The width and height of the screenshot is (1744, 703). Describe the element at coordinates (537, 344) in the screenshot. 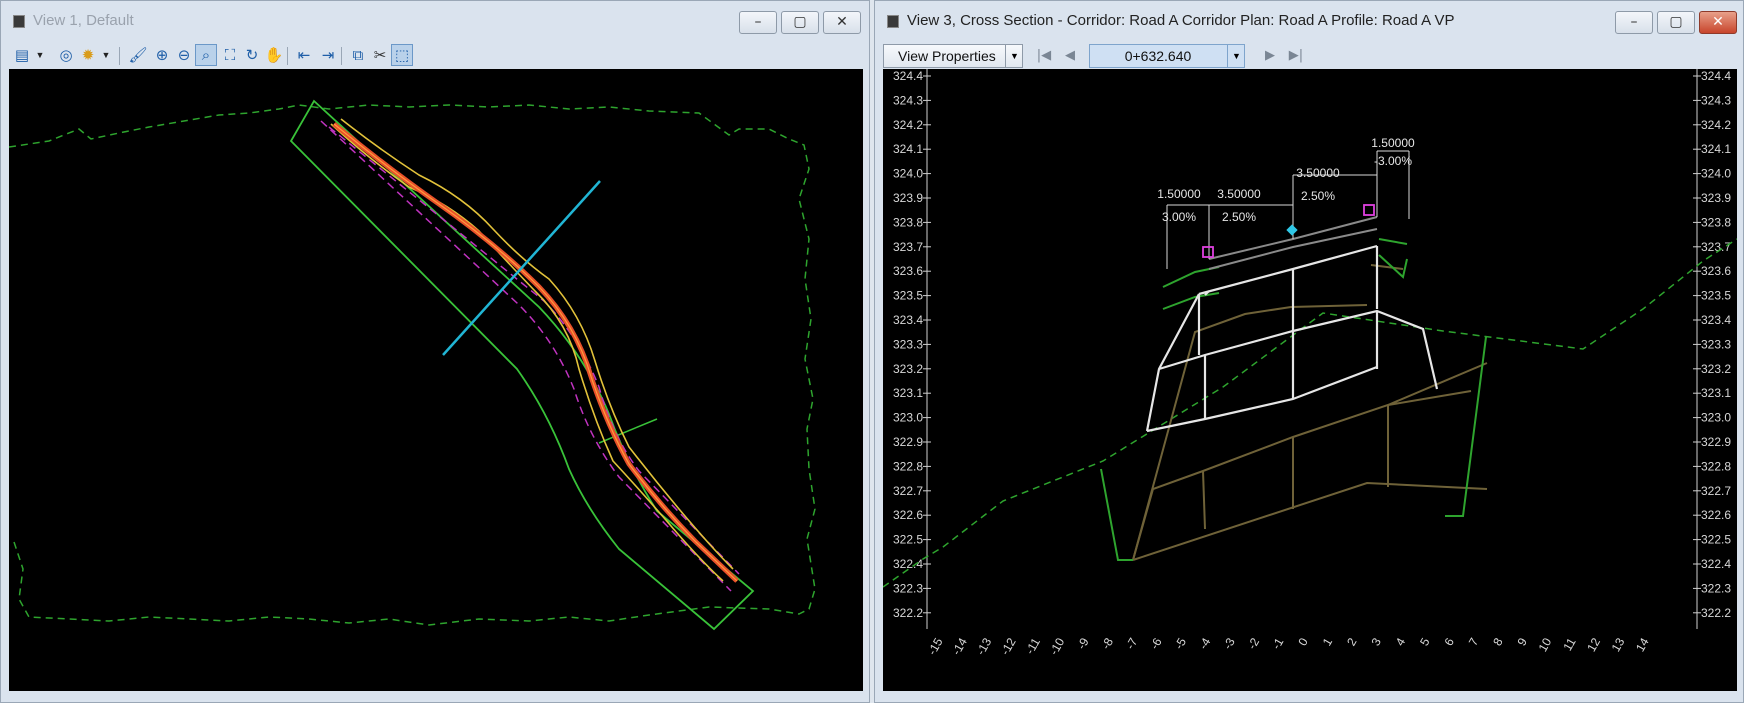

I see `pavement-edge-right` at that location.